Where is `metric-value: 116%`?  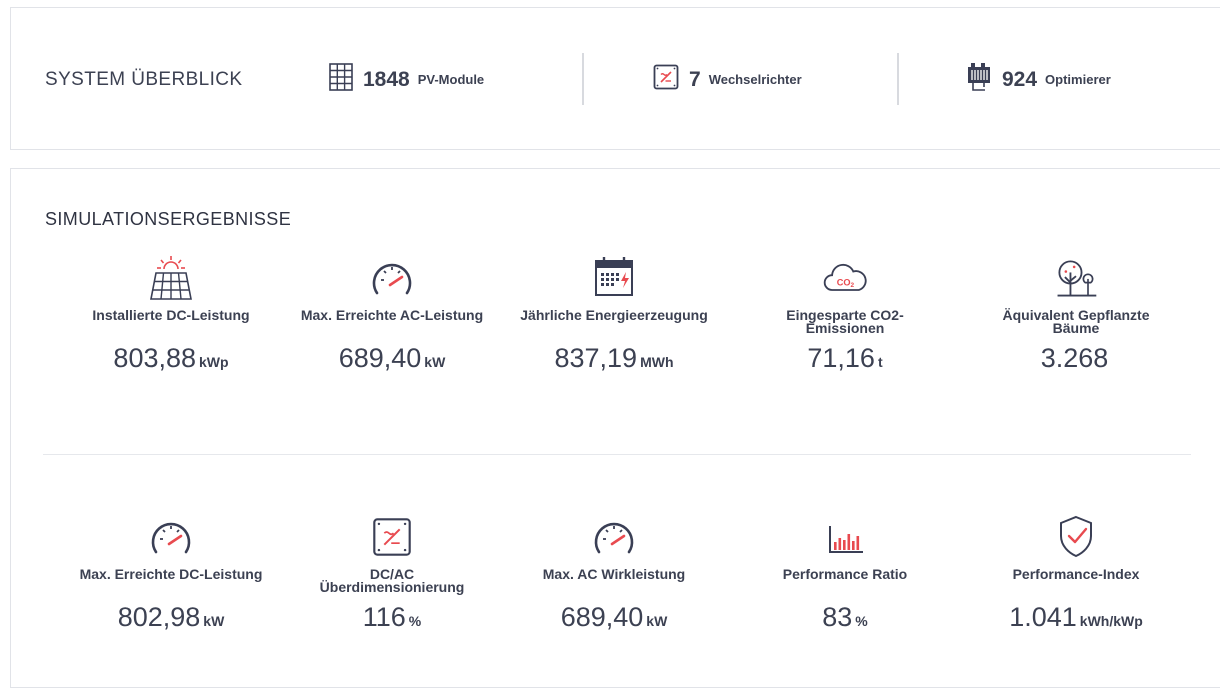
metric-value: 116% is located at coordinates (392, 619).